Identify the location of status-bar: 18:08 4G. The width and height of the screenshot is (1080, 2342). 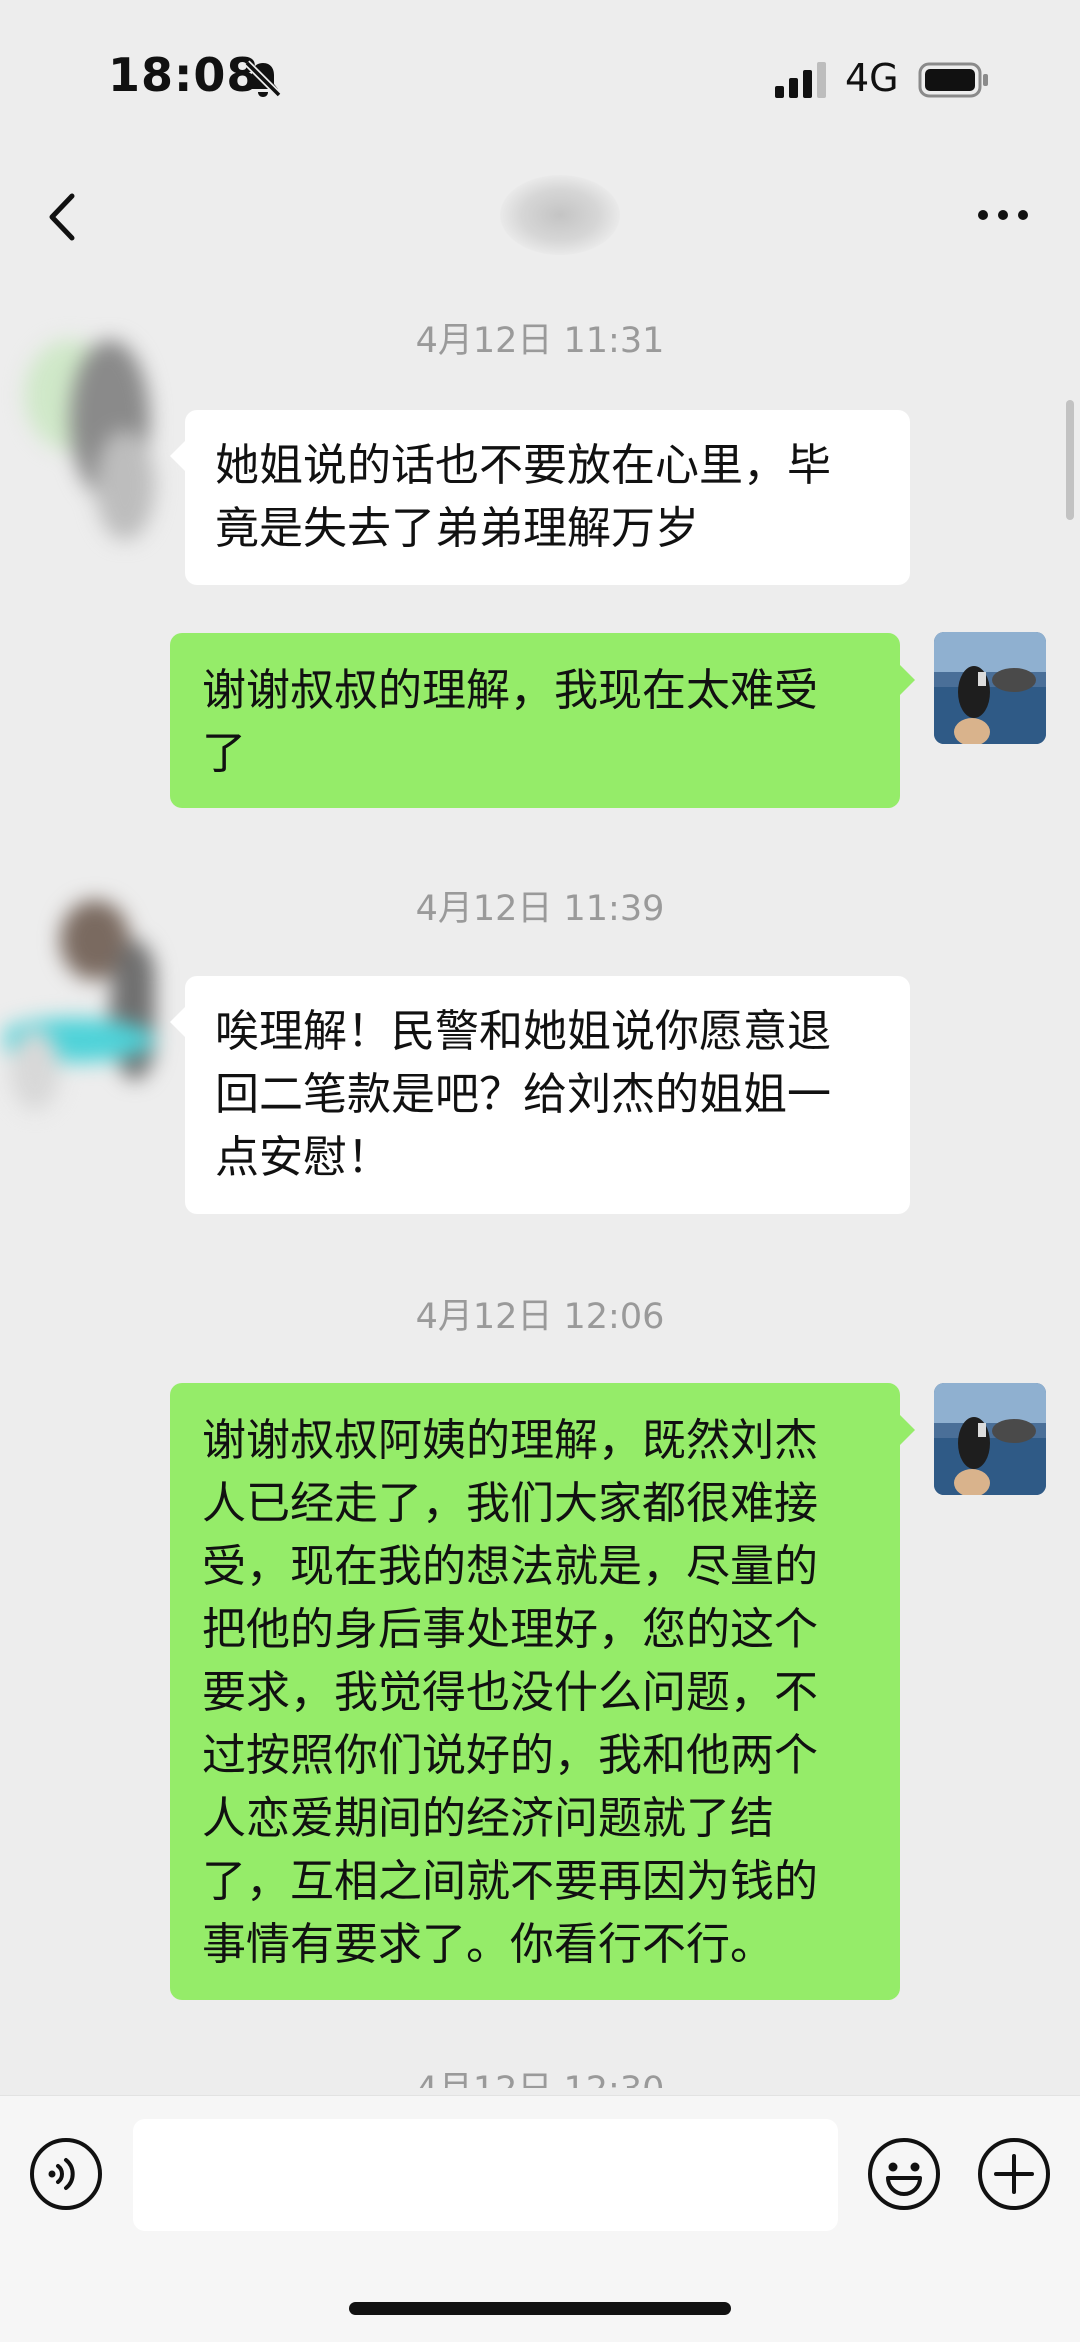
(540, 80).